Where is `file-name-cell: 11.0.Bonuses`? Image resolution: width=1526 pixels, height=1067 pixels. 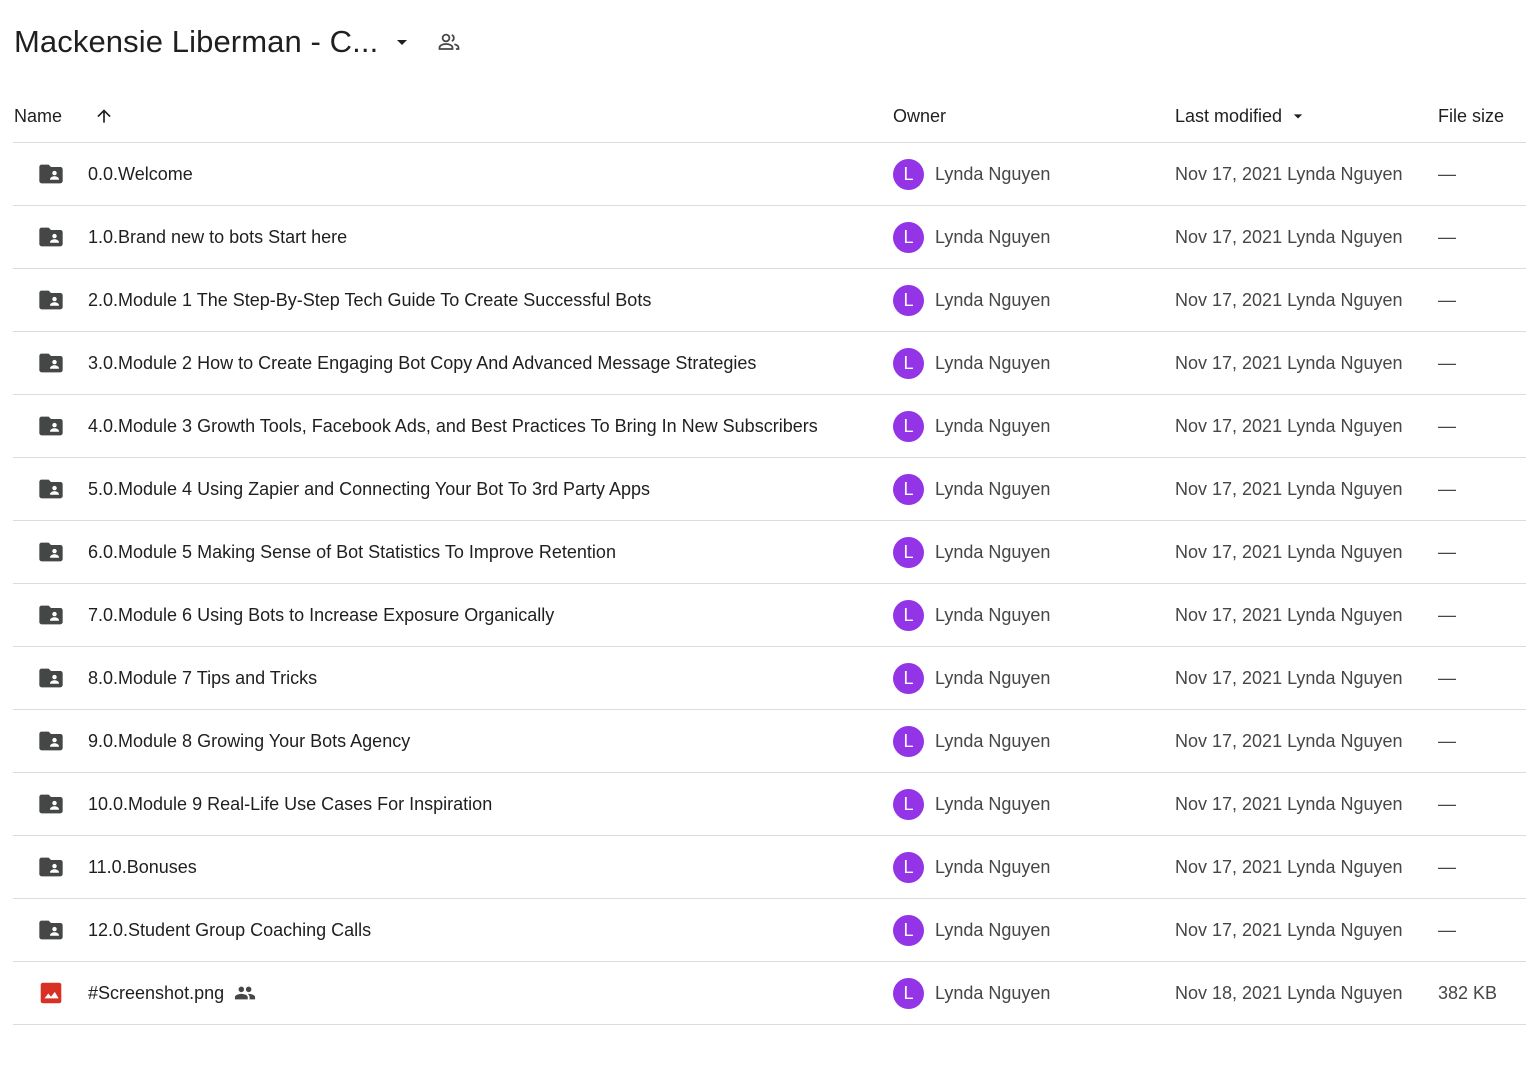 file-name-cell: 11.0.Bonuses is located at coordinates (142, 867).